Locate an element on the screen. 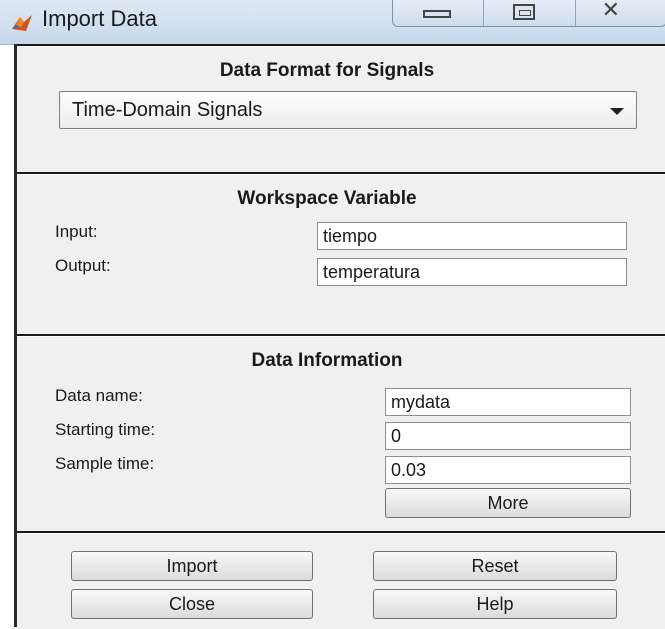 Image resolution: width=665 pixels, height=629 pixels. close-window-button: ✕ is located at coordinates (620, 13).